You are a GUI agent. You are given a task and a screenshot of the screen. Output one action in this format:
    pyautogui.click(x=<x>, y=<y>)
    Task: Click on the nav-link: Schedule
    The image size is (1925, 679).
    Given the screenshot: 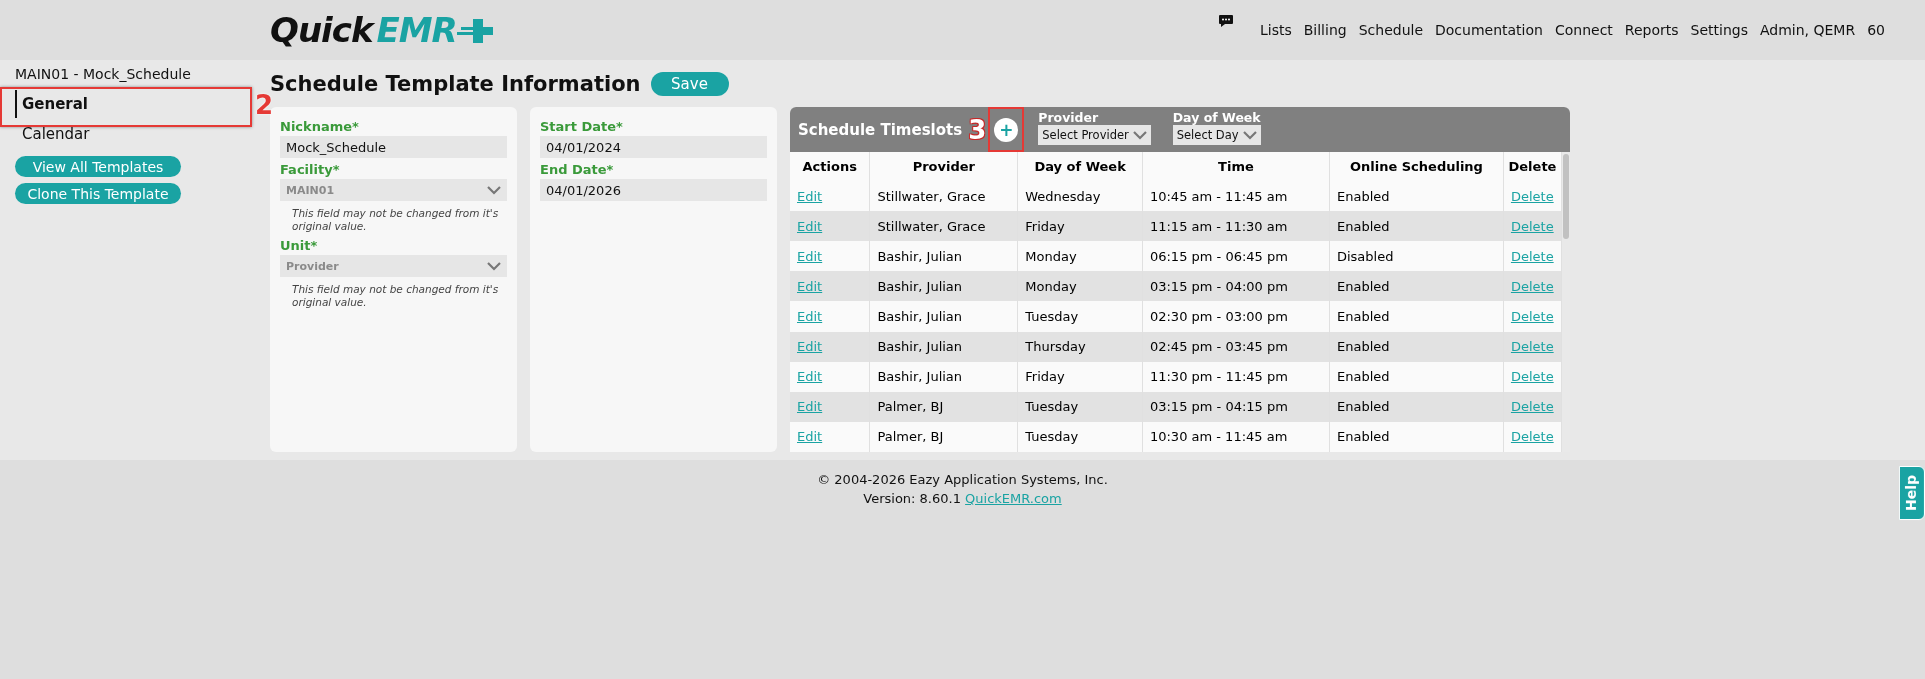 What is the action you would take?
    pyautogui.click(x=1390, y=30)
    